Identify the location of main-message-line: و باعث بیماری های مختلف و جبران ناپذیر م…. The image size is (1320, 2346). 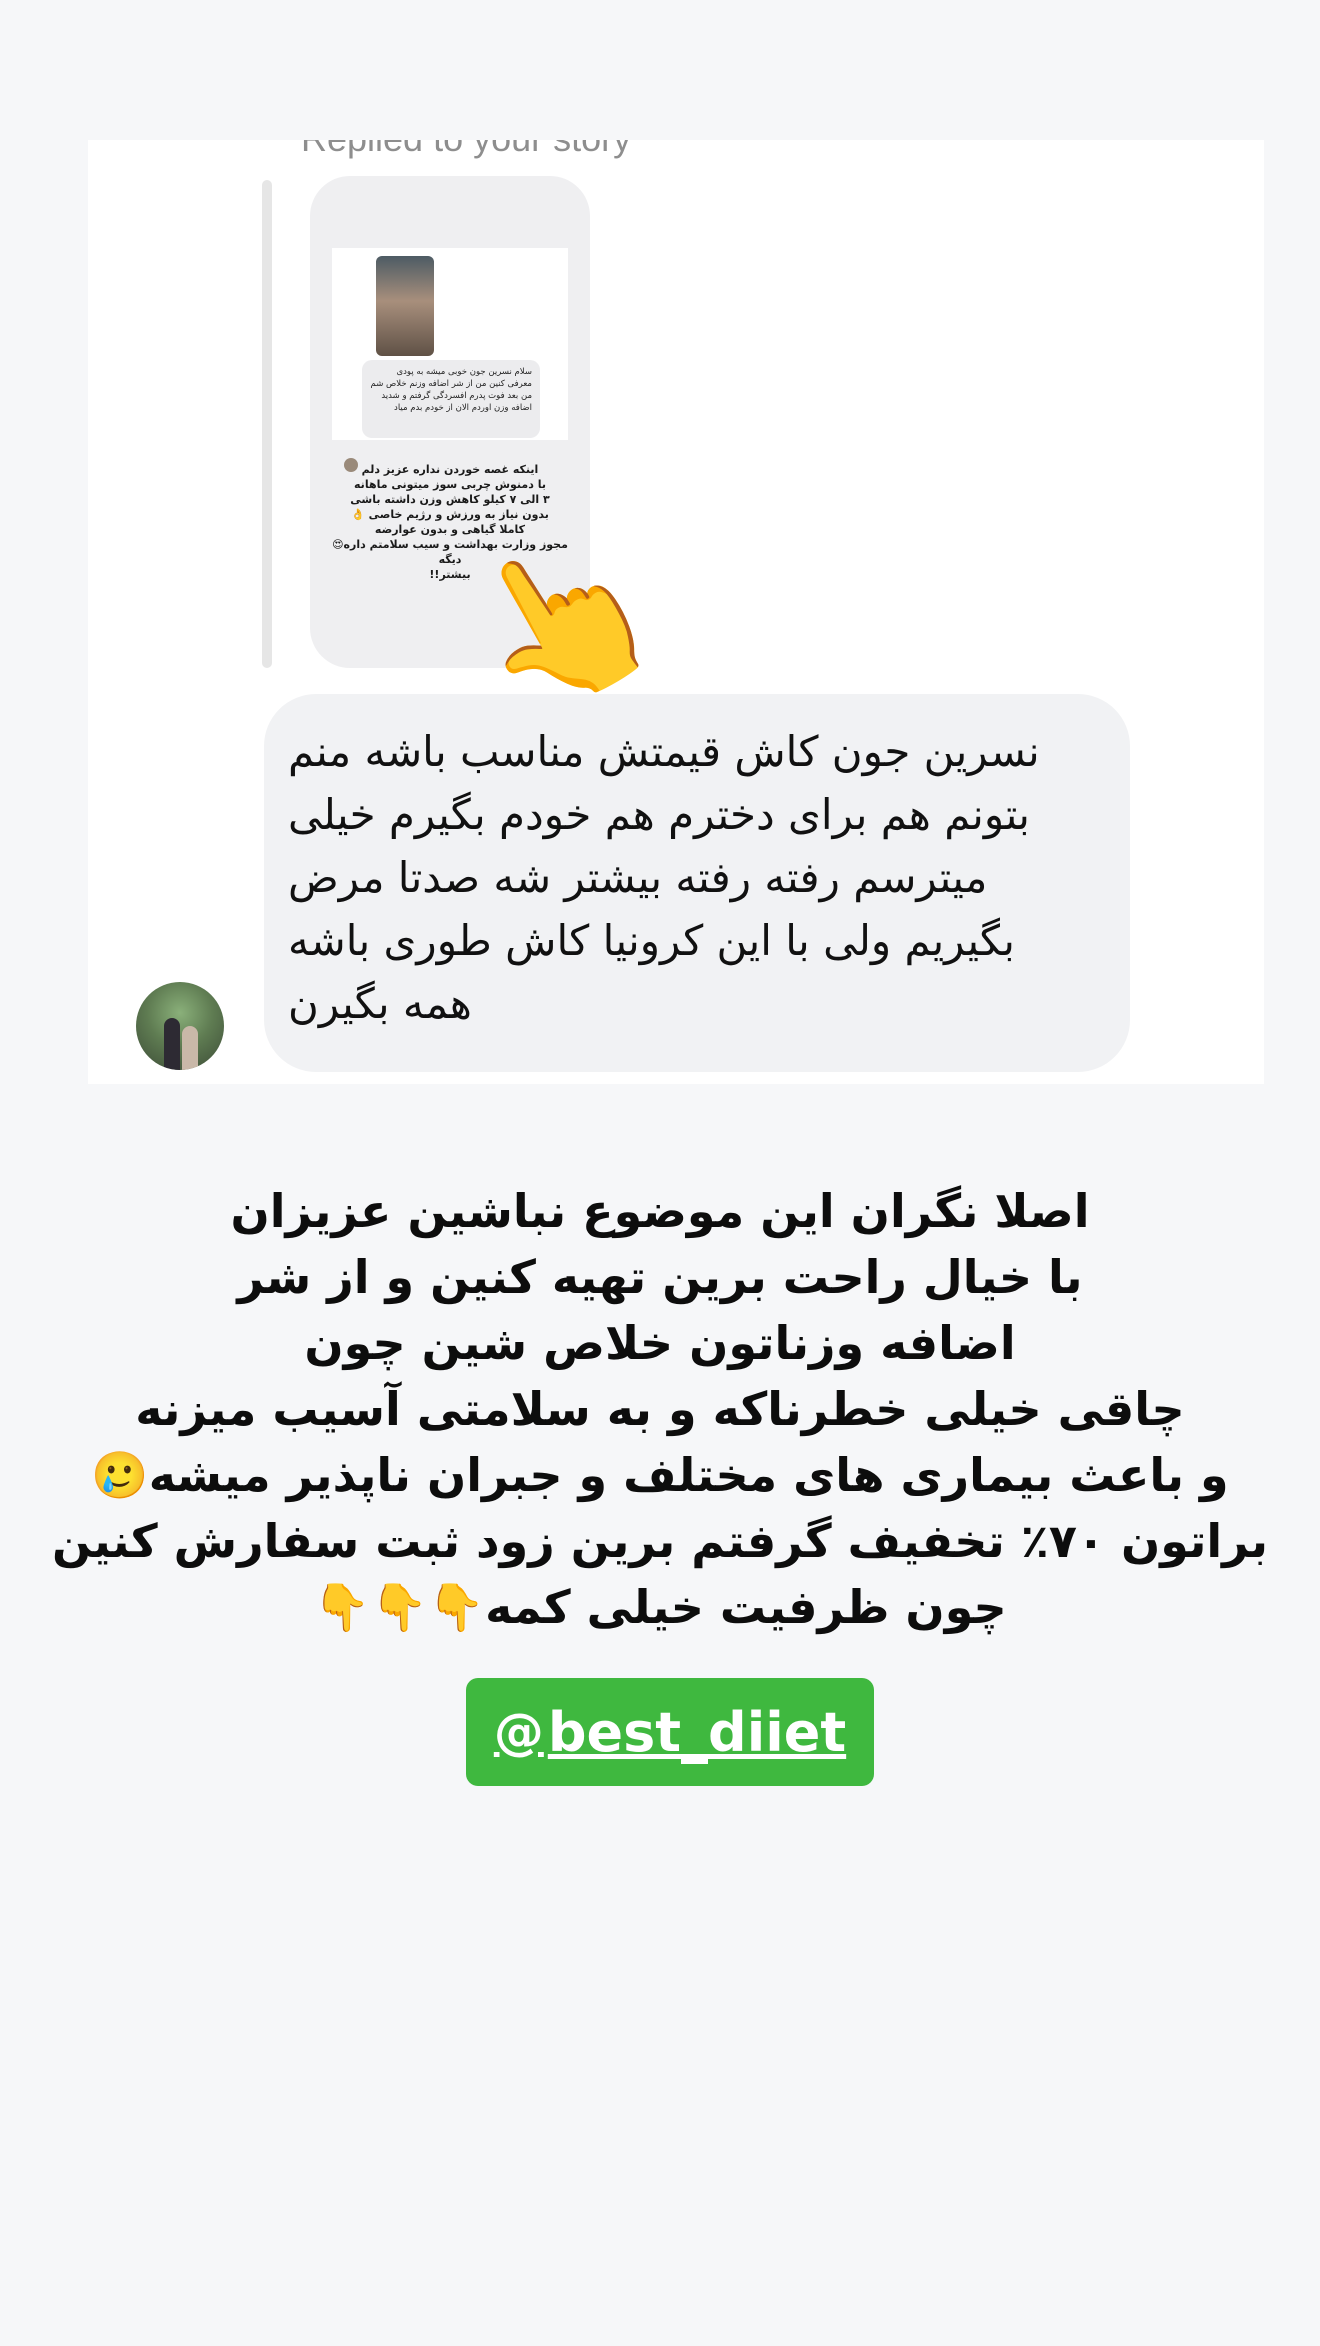
(660, 1475).